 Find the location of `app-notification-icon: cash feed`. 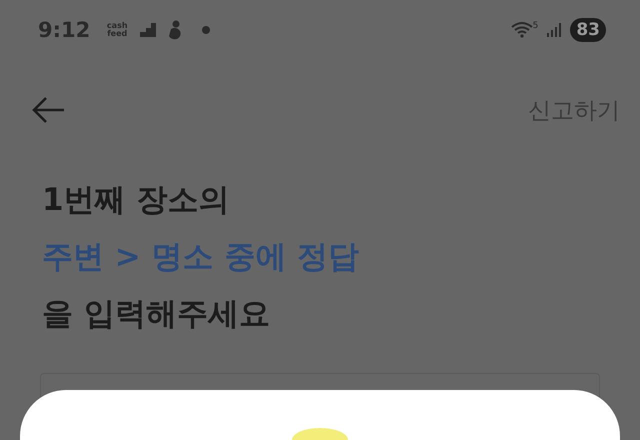

app-notification-icon: cash feed is located at coordinates (117, 30).